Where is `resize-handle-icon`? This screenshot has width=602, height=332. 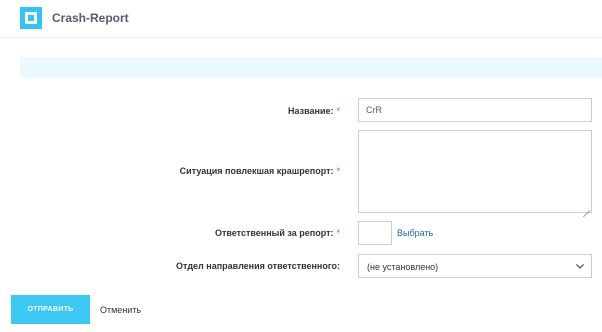 resize-handle-icon is located at coordinates (586, 207).